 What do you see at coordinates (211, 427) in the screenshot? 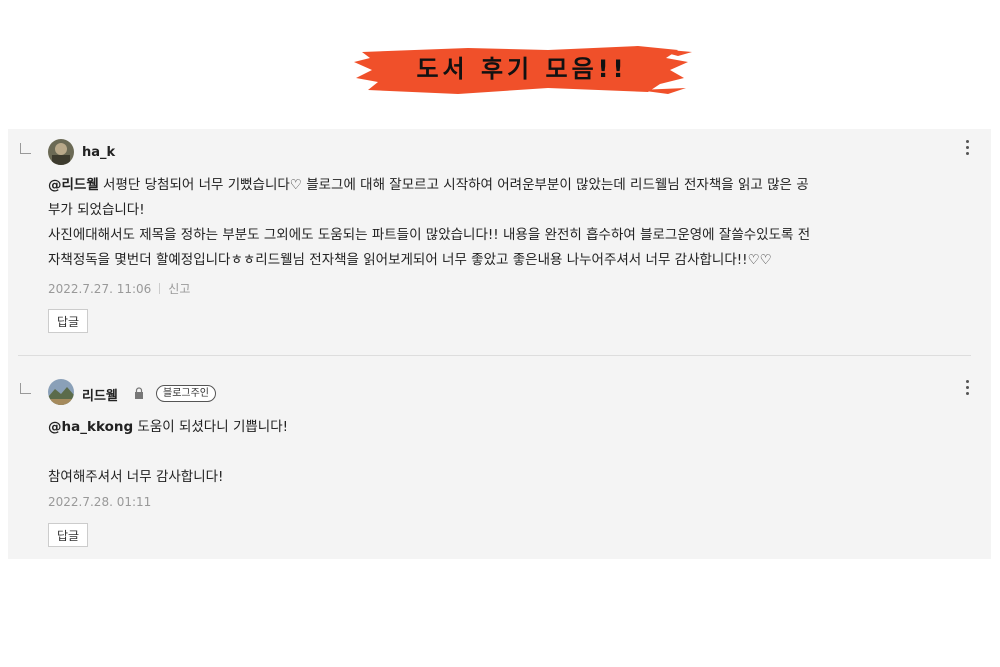
I see `comment-text: 도움이 되셨다니 기쁩니다!` at bounding box center [211, 427].